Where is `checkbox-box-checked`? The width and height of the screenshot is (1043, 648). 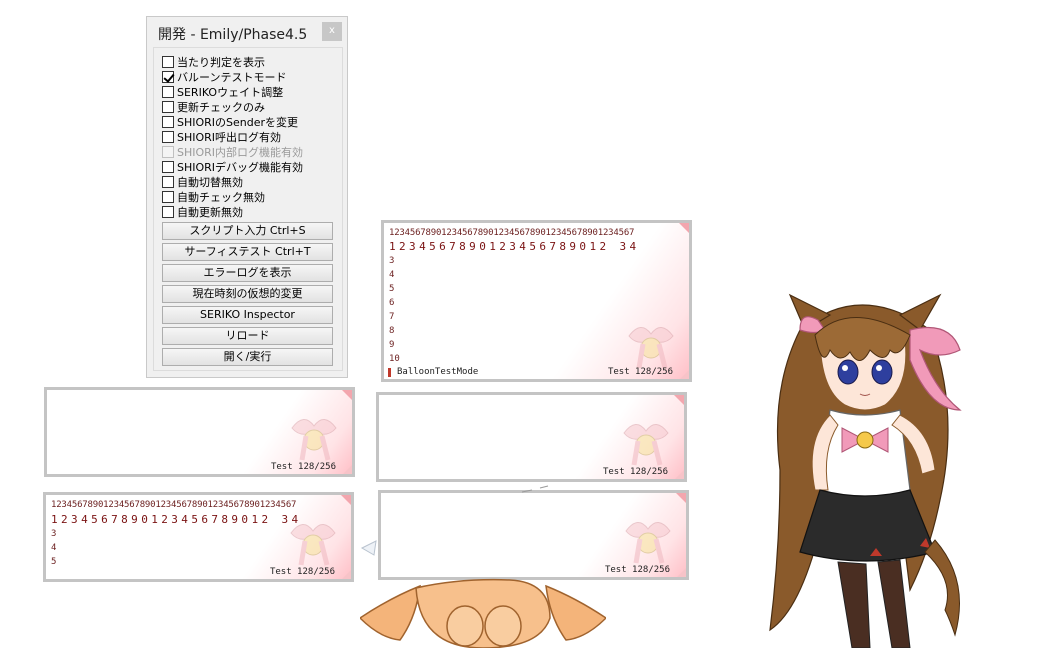
checkbox-box-checked is located at coordinates (168, 76).